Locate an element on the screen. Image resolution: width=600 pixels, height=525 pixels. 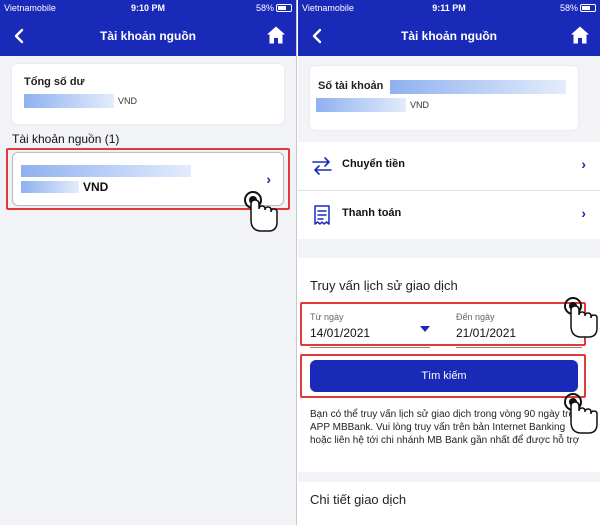
menu-label: Chuyển tiền is located at coordinates (373, 164).